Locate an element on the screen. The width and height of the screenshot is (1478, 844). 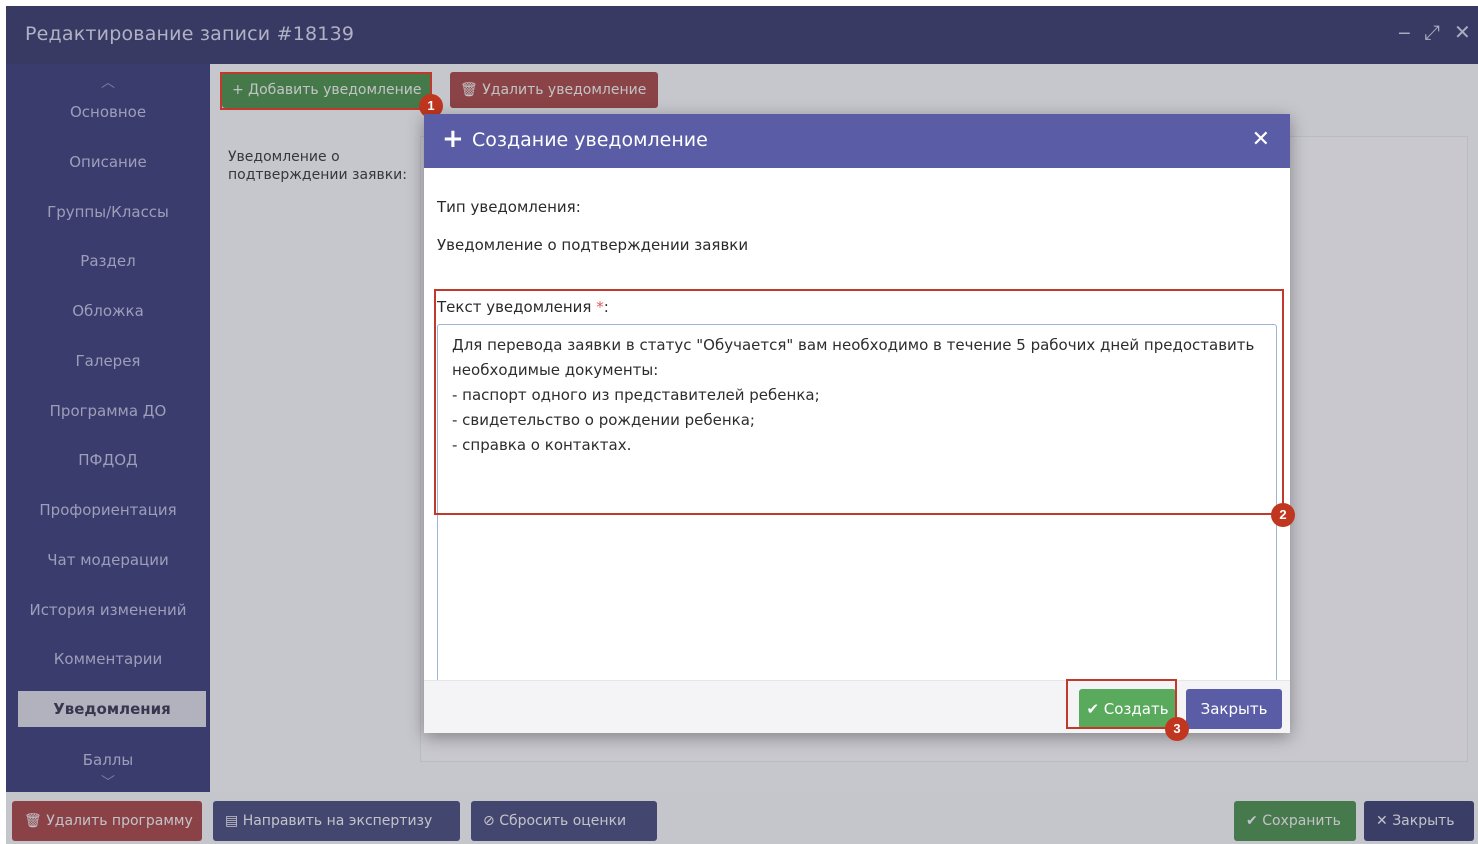
sidebar-item-cover: Обложка is located at coordinates (108, 311).